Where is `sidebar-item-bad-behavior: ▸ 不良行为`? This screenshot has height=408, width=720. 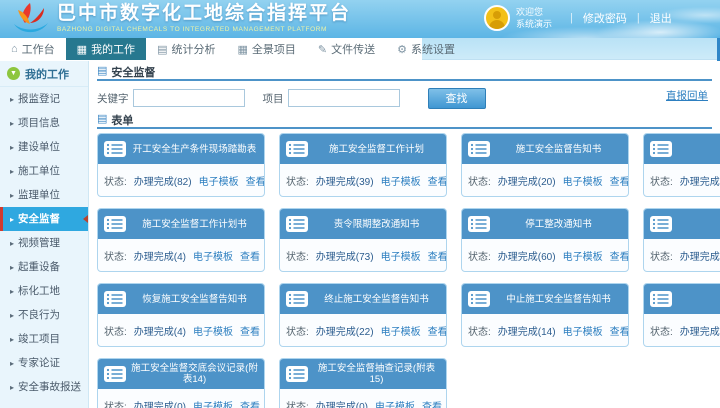
sidebar-item-bad-behavior: ▸ 不良行为 is located at coordinates (44, 315).